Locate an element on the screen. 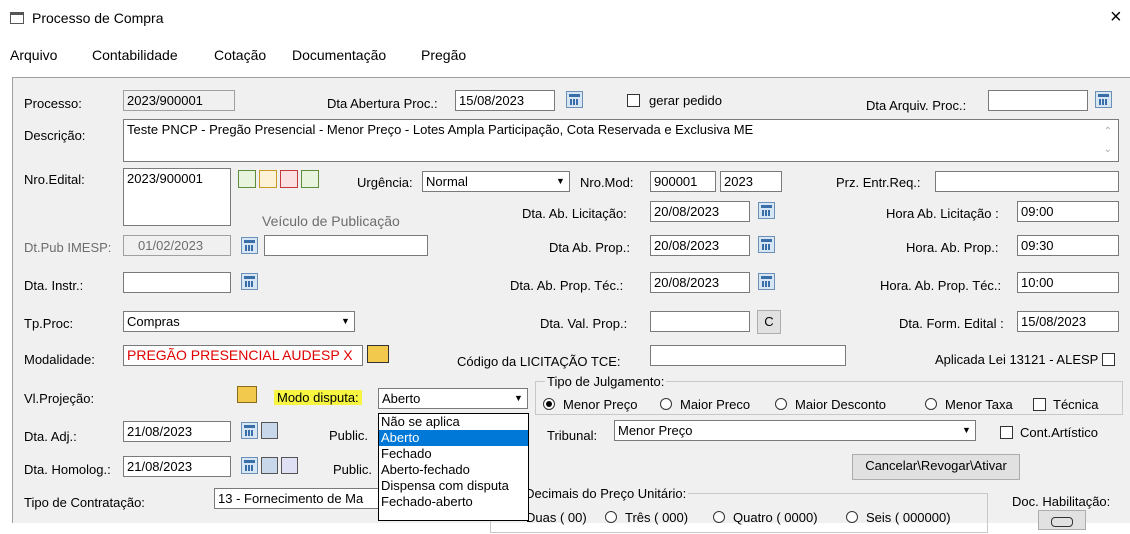  tp-proc-value: Compras is located at coordinates (153, 321).